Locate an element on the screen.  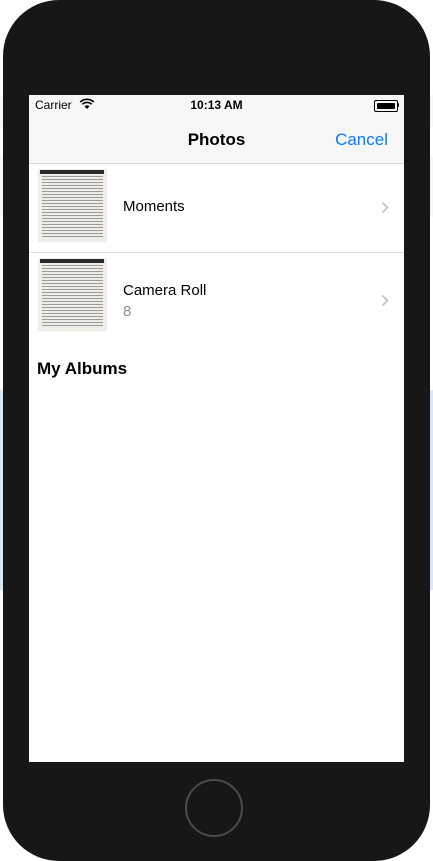
album-count: 8 is located at coordinates (127, 311).